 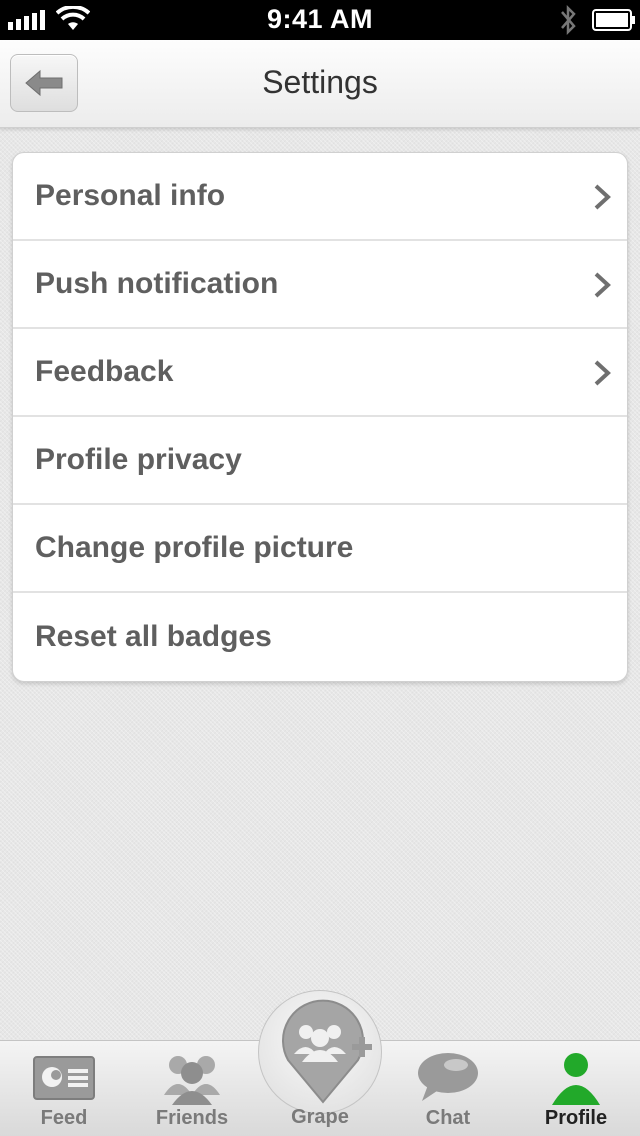 I want to click on tab-label: Friends, so click(x=192, y=1118).